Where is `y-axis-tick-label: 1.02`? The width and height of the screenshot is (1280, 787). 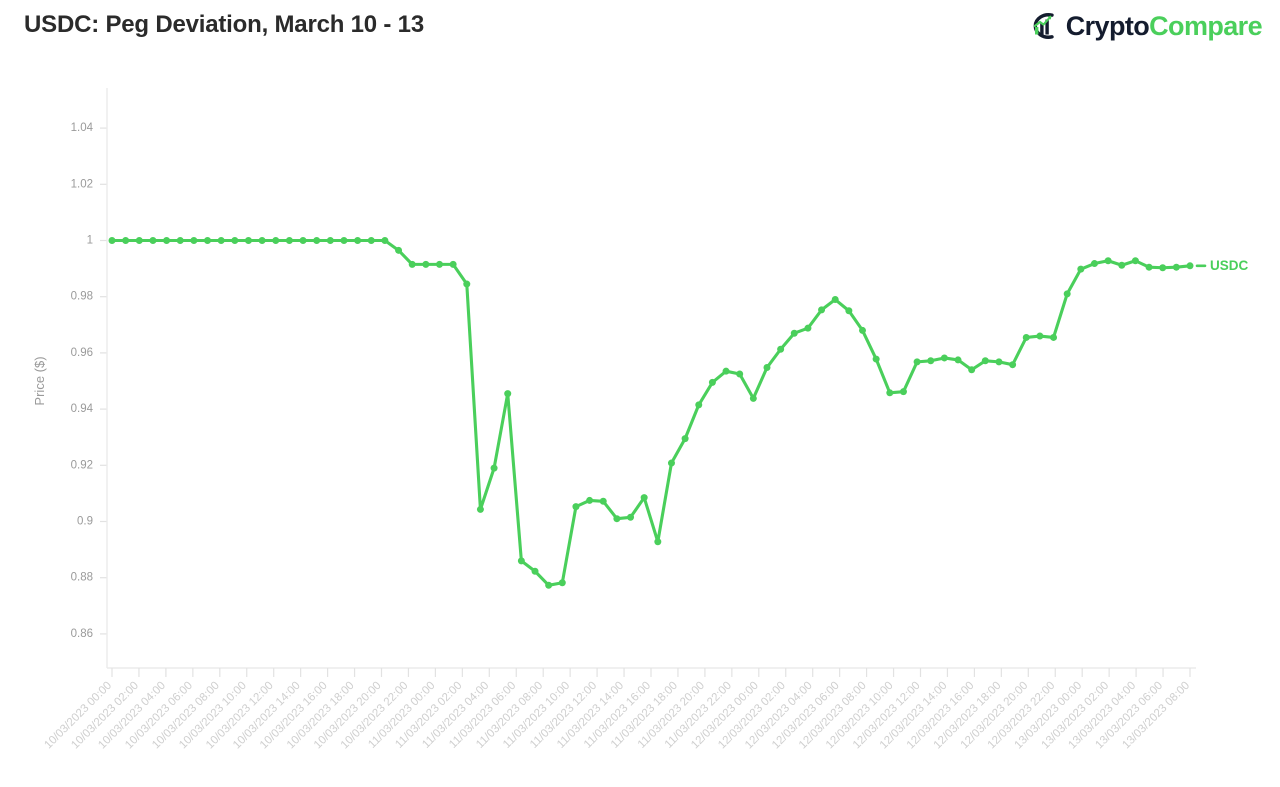 y-axis-tick-label: 1.02 is located at coordinates (82, 184).